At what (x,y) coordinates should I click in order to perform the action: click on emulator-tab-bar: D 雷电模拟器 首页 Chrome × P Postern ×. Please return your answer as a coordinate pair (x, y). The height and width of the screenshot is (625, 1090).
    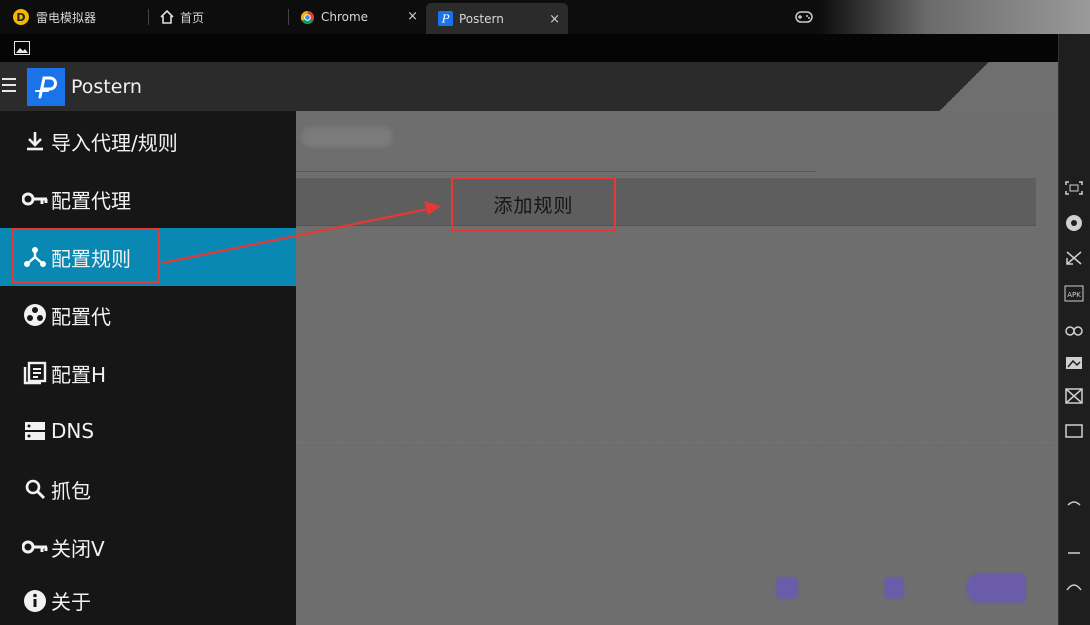
    Looking at the image, I should click on (545, 17).